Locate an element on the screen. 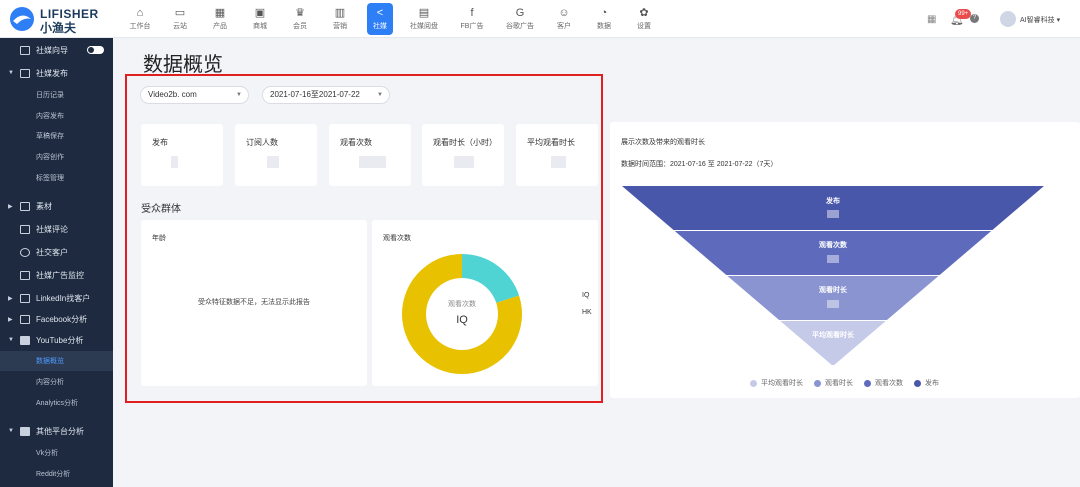  brand-subtitle: 小渔夫 is located at coordinates (58, 28).